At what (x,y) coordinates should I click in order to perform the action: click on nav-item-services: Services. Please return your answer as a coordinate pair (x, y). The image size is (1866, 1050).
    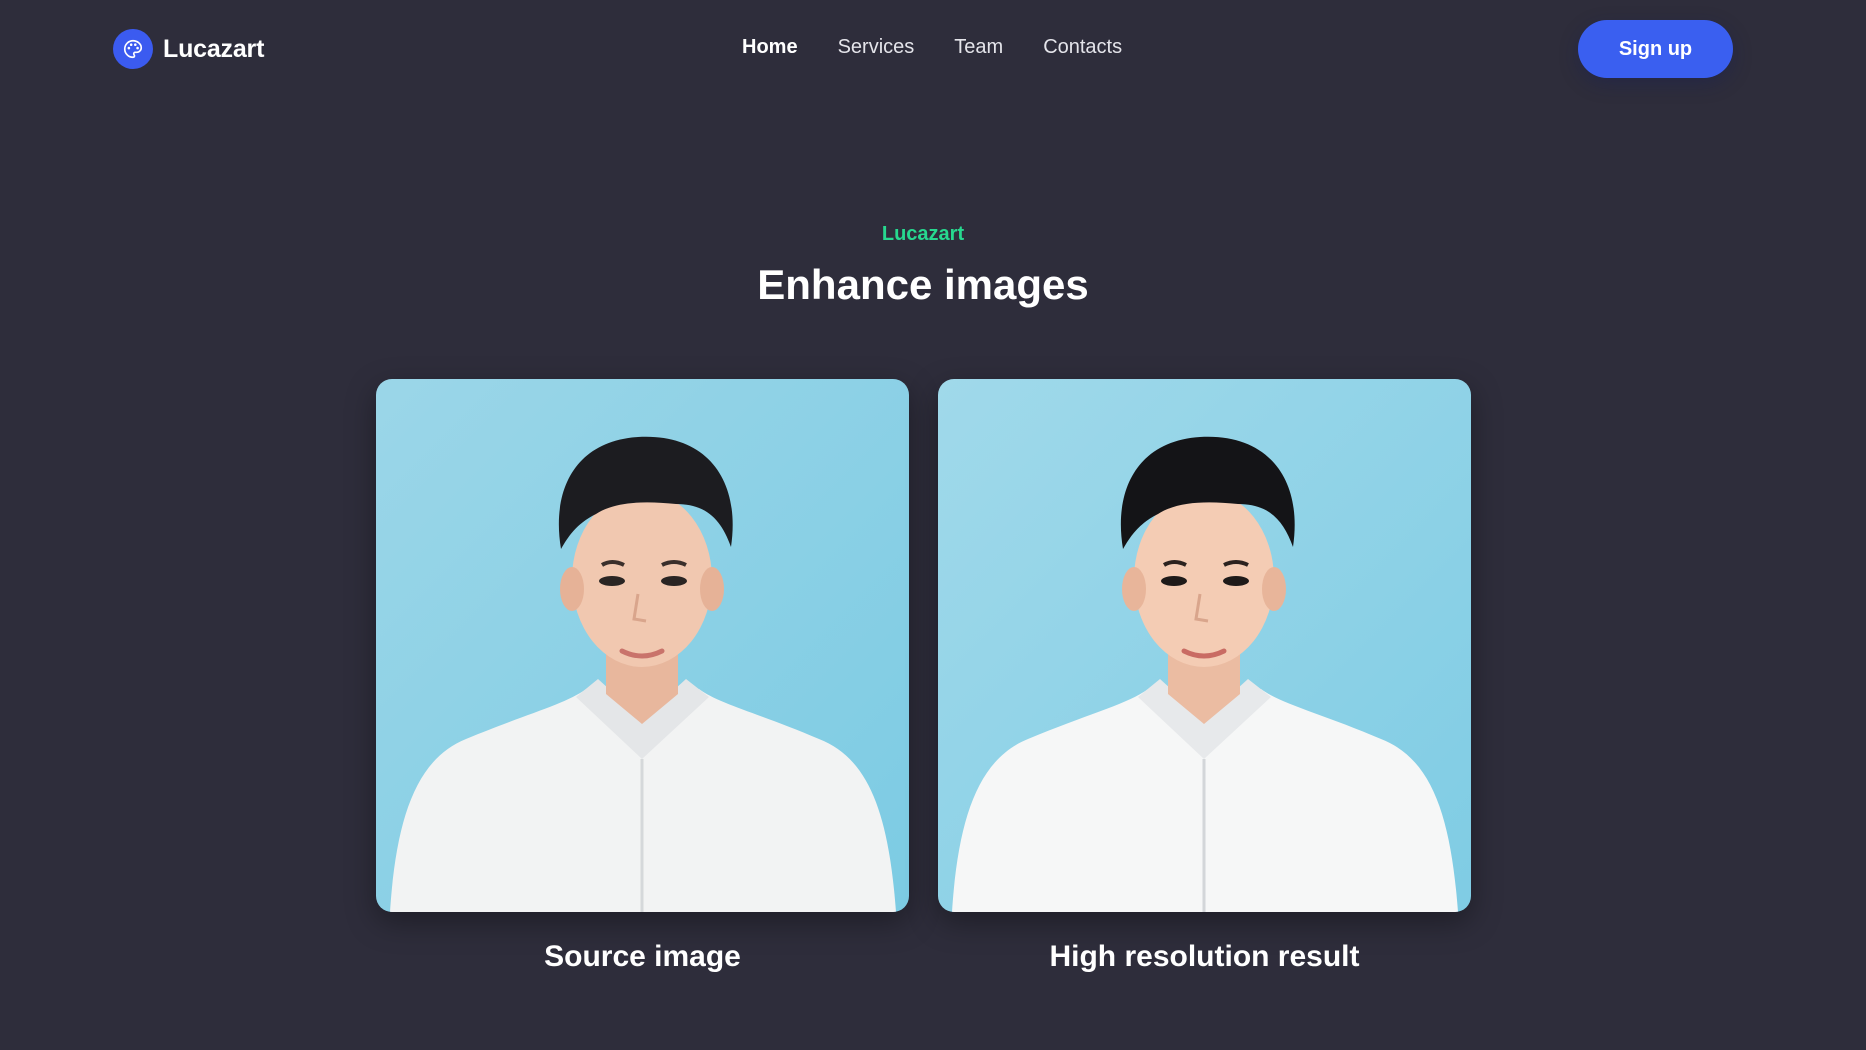
    Looking at the image, I should click on (876, 47).